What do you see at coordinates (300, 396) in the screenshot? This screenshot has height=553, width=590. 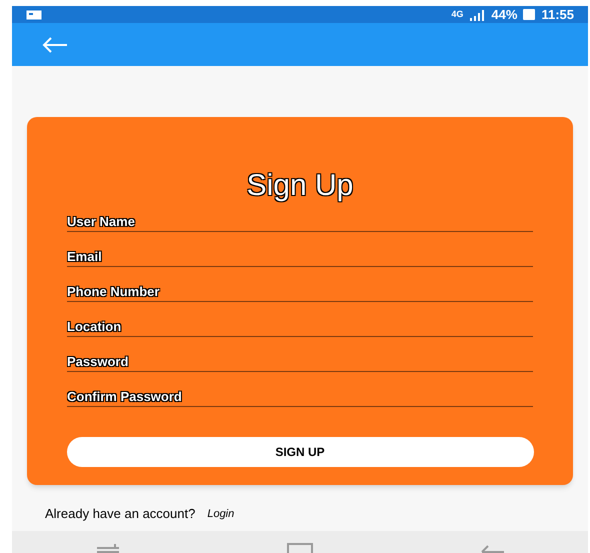 I see `input-field: Confirm Password` at bounding box center [300, 396].